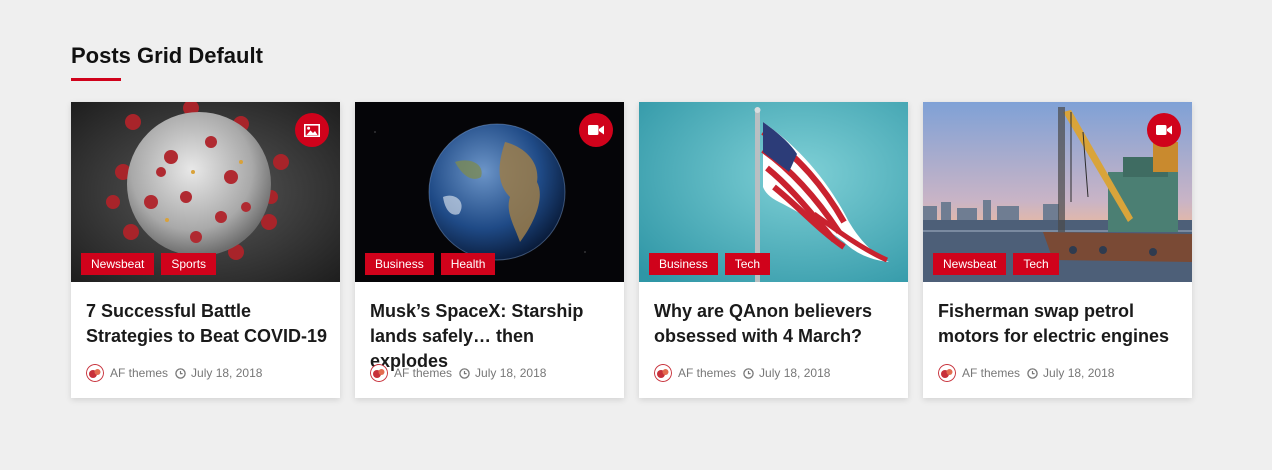 The width and height of the screenshot is (1272, 470). I want to click on category-list: Business Health, so click(430, 264).